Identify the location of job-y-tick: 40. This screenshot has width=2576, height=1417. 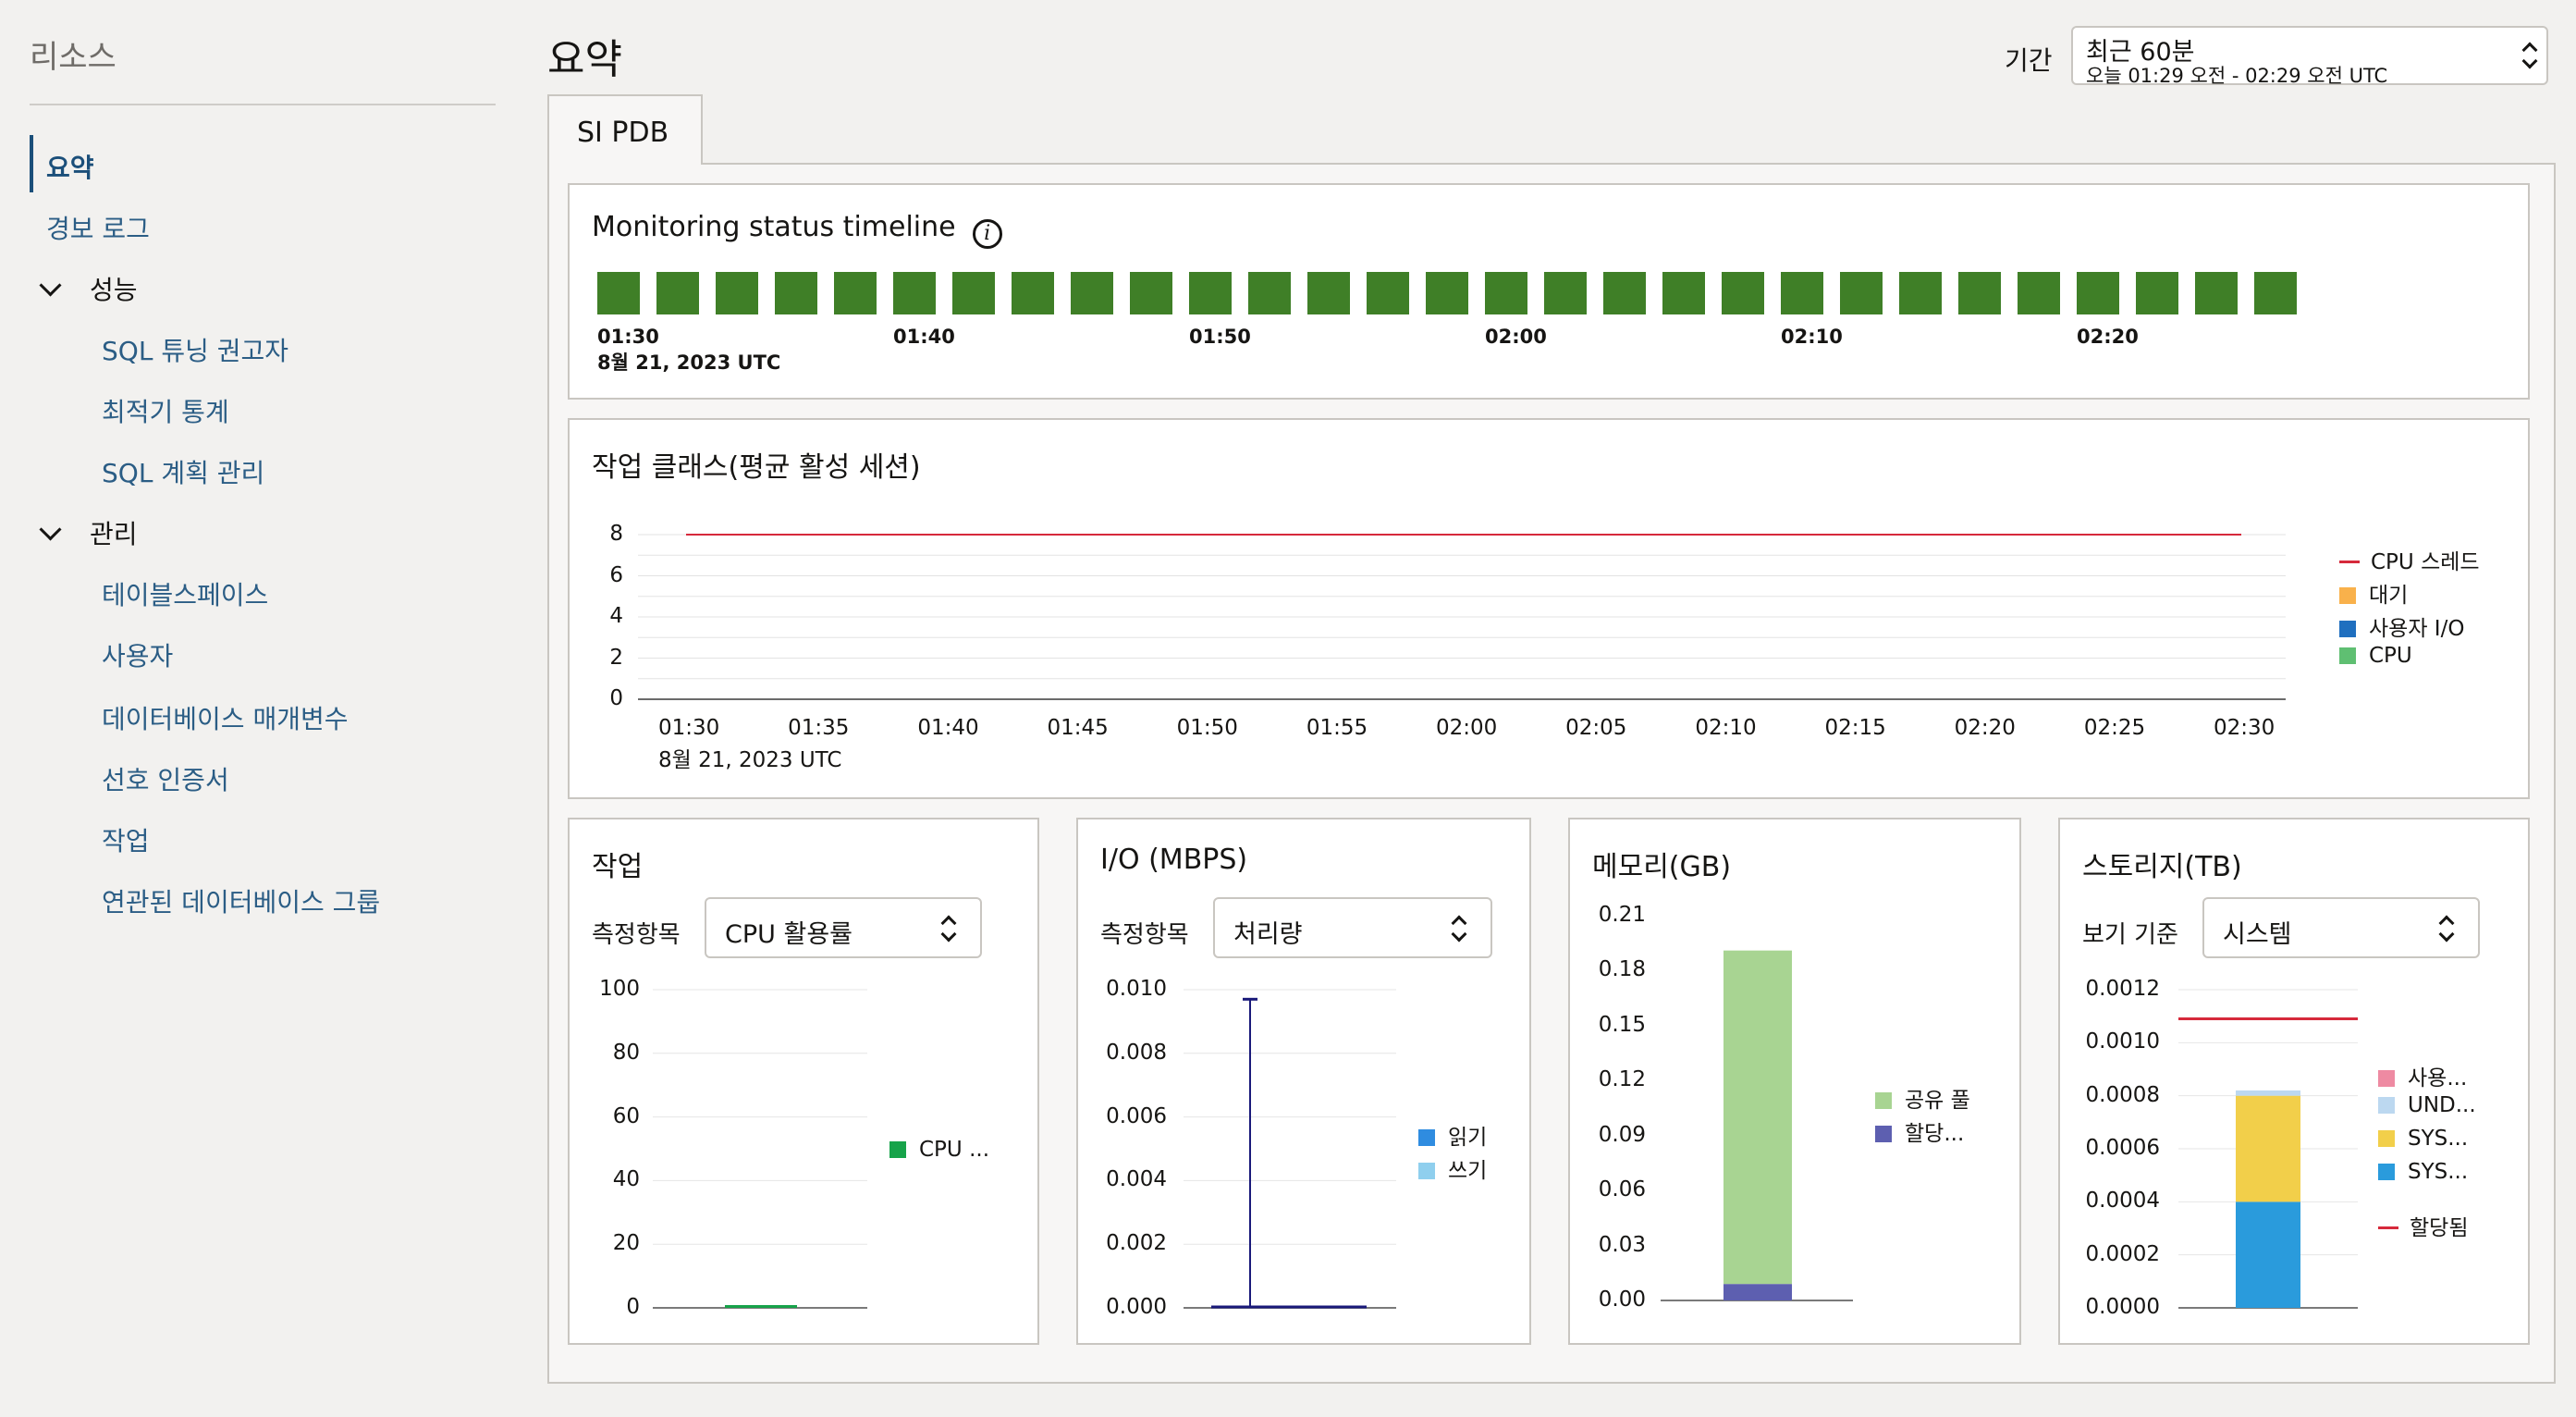
(626, 1179).